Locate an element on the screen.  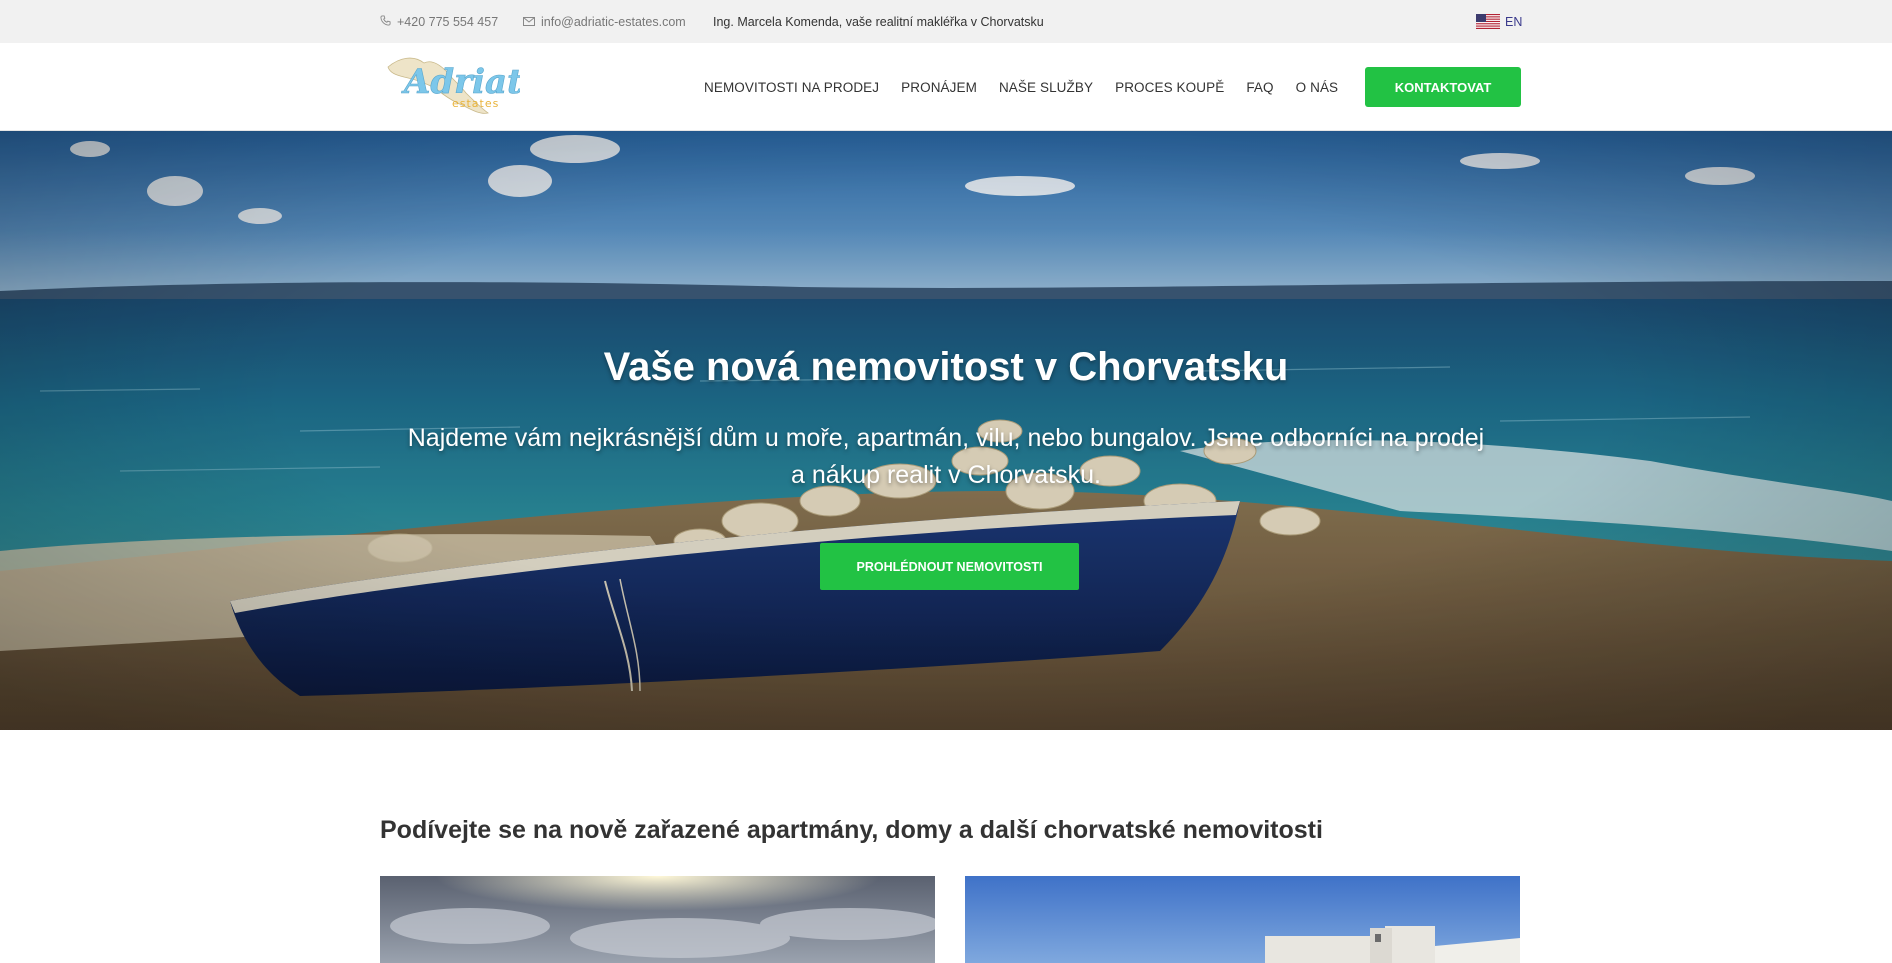
phone-contact: +420 775 554 457 is located at coordinates (439, 21).